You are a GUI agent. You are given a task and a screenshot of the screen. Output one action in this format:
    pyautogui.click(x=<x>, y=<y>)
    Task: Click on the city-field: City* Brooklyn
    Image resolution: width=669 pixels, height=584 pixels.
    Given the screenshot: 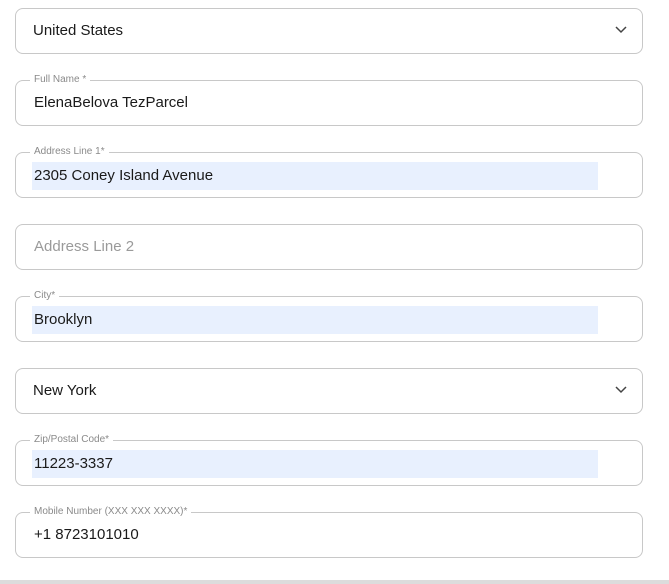 What is the action you would take?
    pyautogui.click(x=329, y=316)
    